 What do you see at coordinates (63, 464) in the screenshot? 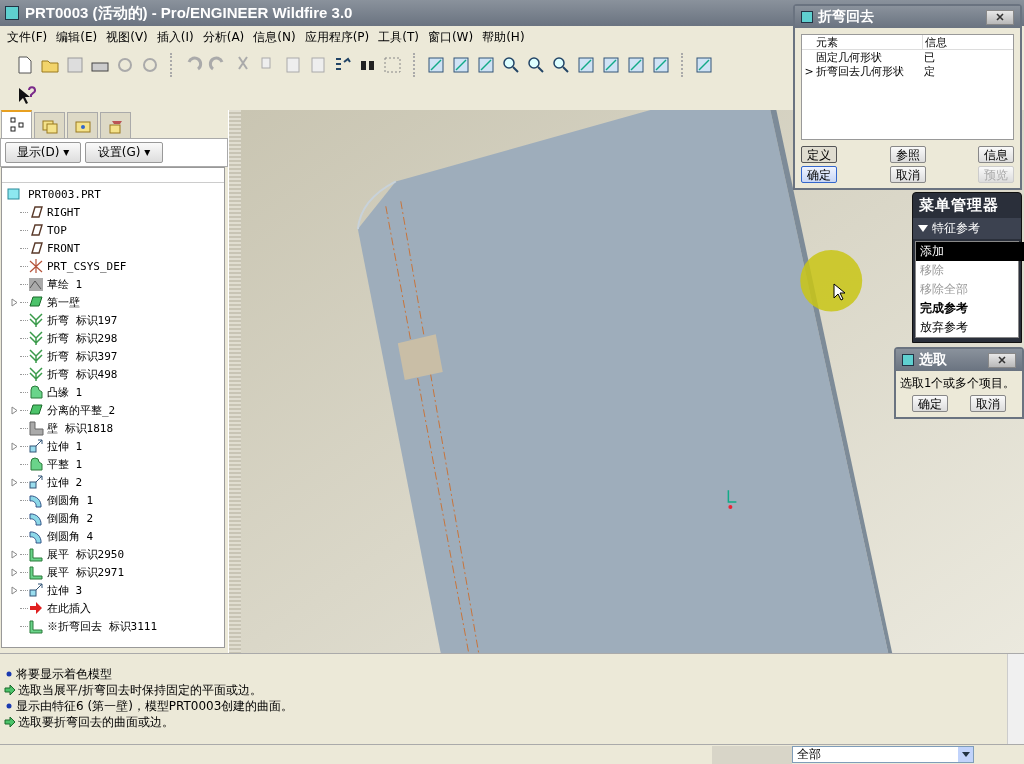
I see `tree-item: 平整 1` at bounding box center [63, 464].